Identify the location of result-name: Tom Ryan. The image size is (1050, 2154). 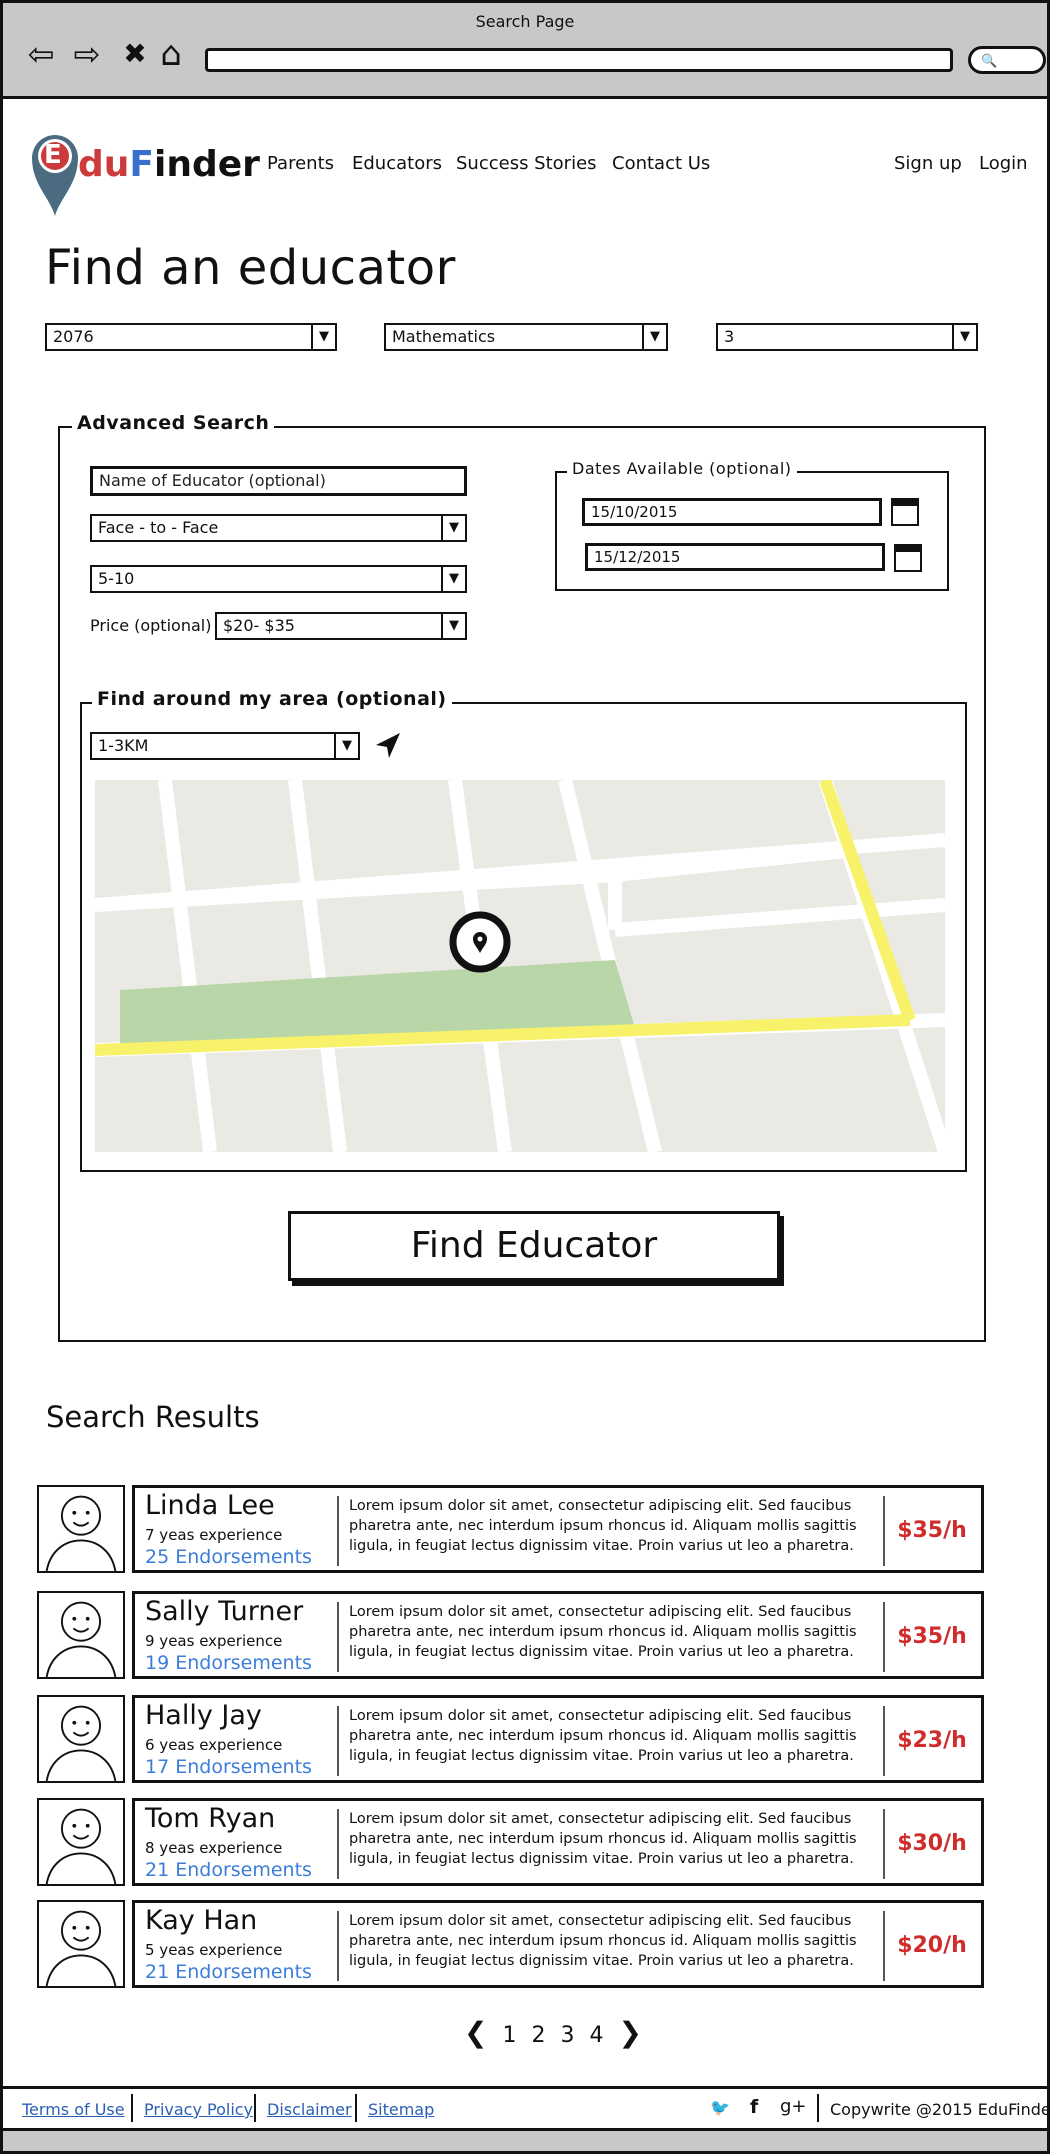
(210, 1818).